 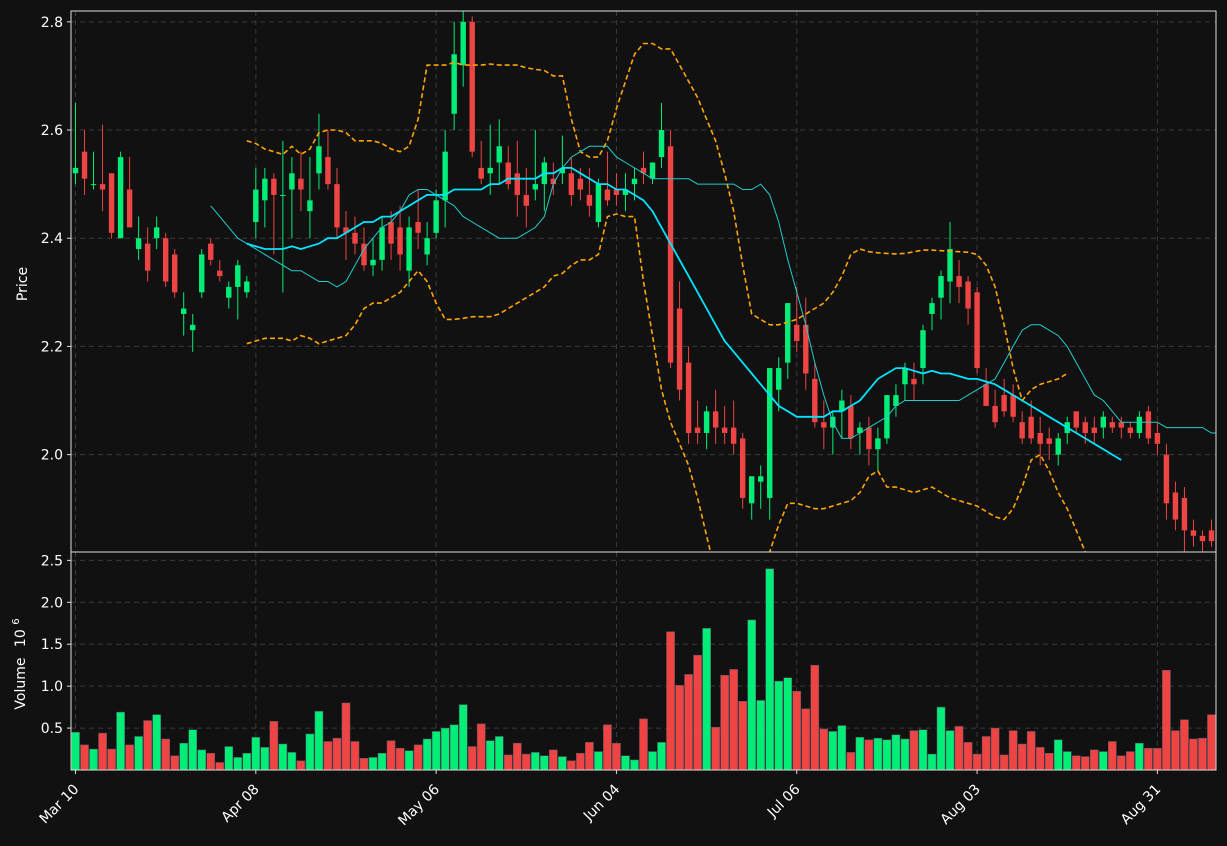 I want to click on price-tick-label: 2.2, so click(x=52, y=347).